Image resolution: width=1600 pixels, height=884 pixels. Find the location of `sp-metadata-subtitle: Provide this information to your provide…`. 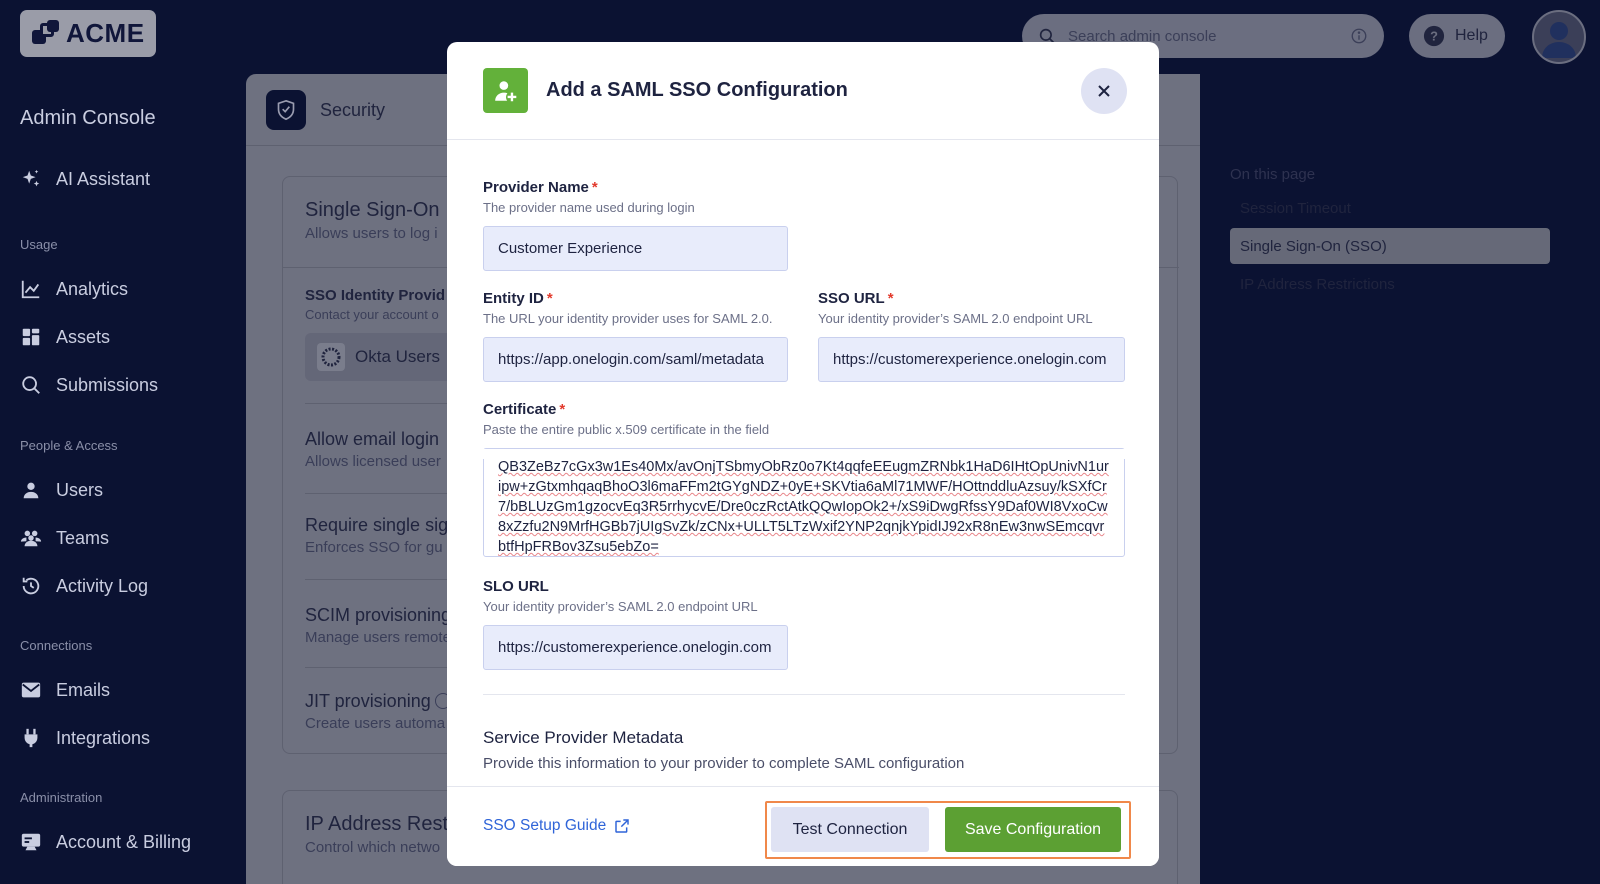

sp-metadata-subtitle: Provide this information to your provide… is located at coordinates (724, 763).